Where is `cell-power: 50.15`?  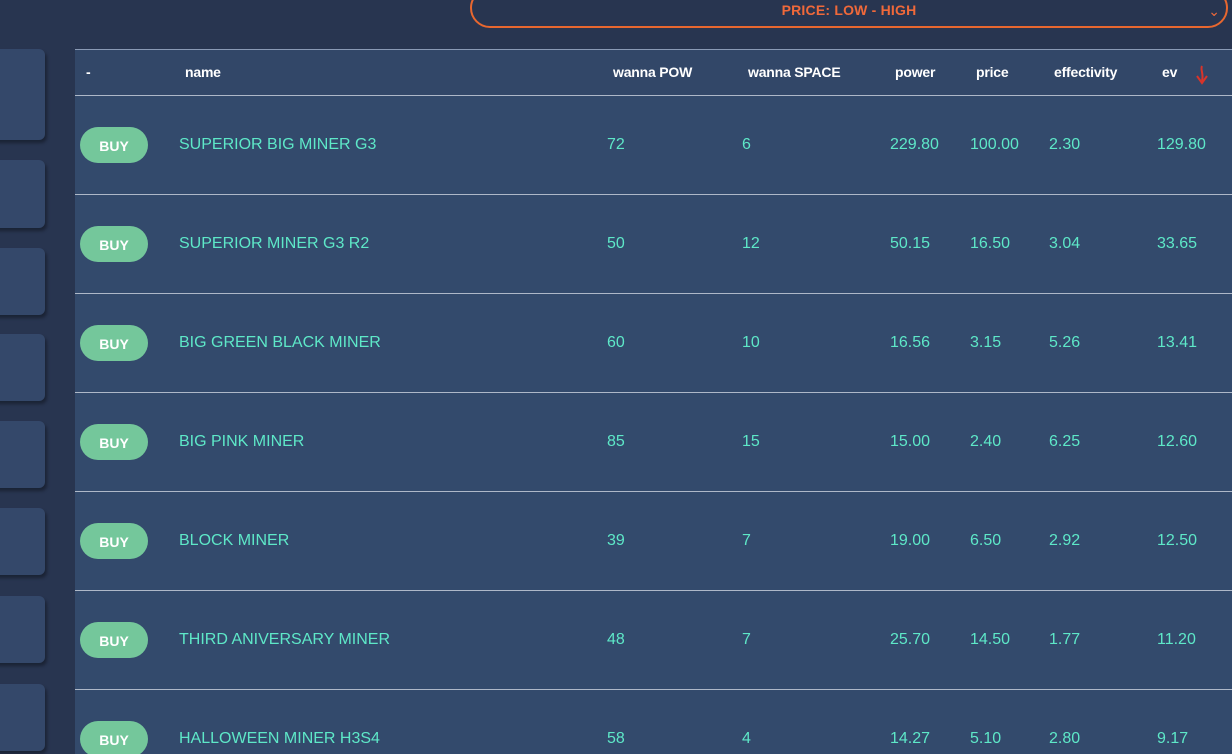
cell-power: 50.15 is located at coordinates (910, 243).